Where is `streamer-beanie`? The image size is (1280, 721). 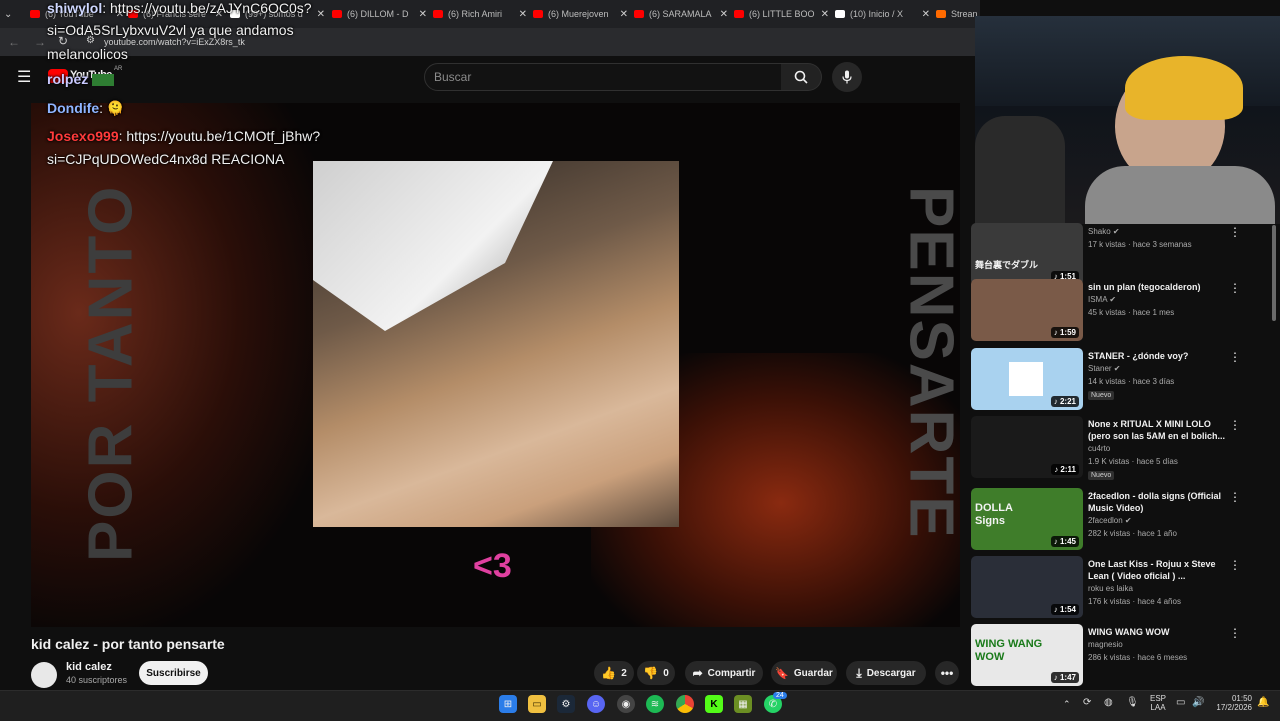
streamer-beanie is located at coordinates (1184, 88).